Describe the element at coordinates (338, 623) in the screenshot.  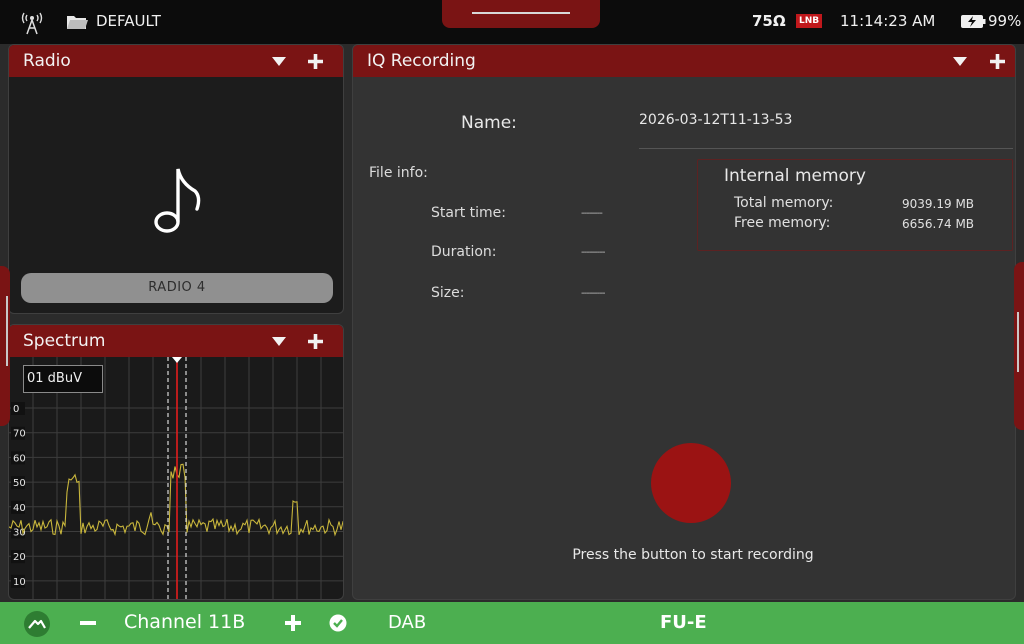
I see `check-circle-icon` at that location.